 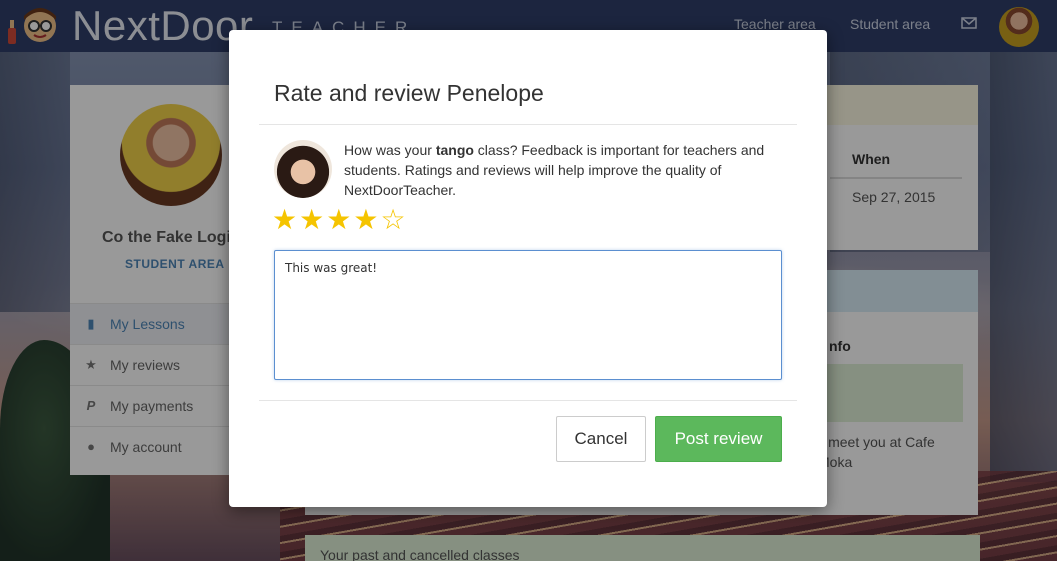 I want to click on modal-footer-divider, so click(x=528, y=400).